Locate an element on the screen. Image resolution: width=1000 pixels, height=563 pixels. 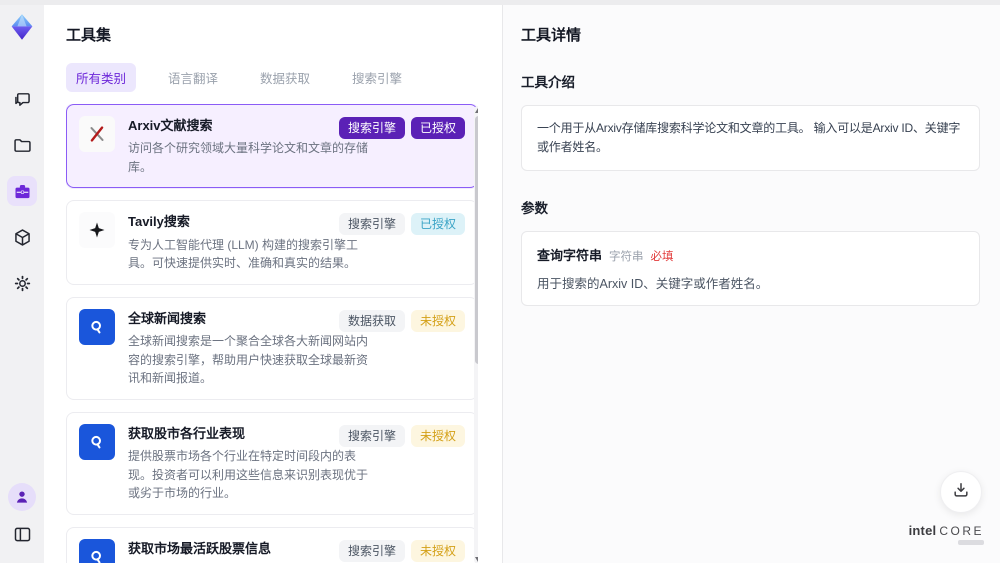
brand-core-text: core is located at coordinates (961, 531).